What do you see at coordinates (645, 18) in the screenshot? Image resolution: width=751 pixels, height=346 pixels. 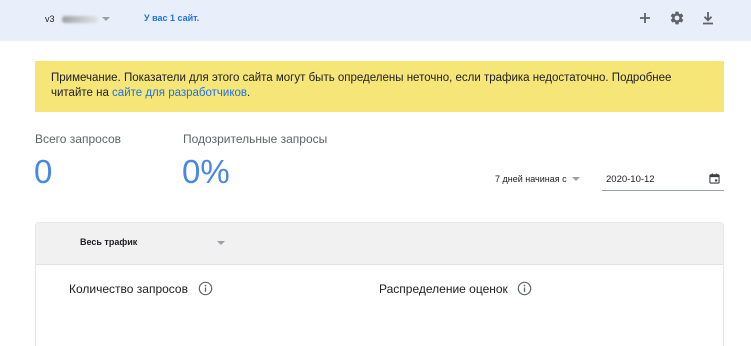 I see `add-icon` at bounding box center [645, 18].